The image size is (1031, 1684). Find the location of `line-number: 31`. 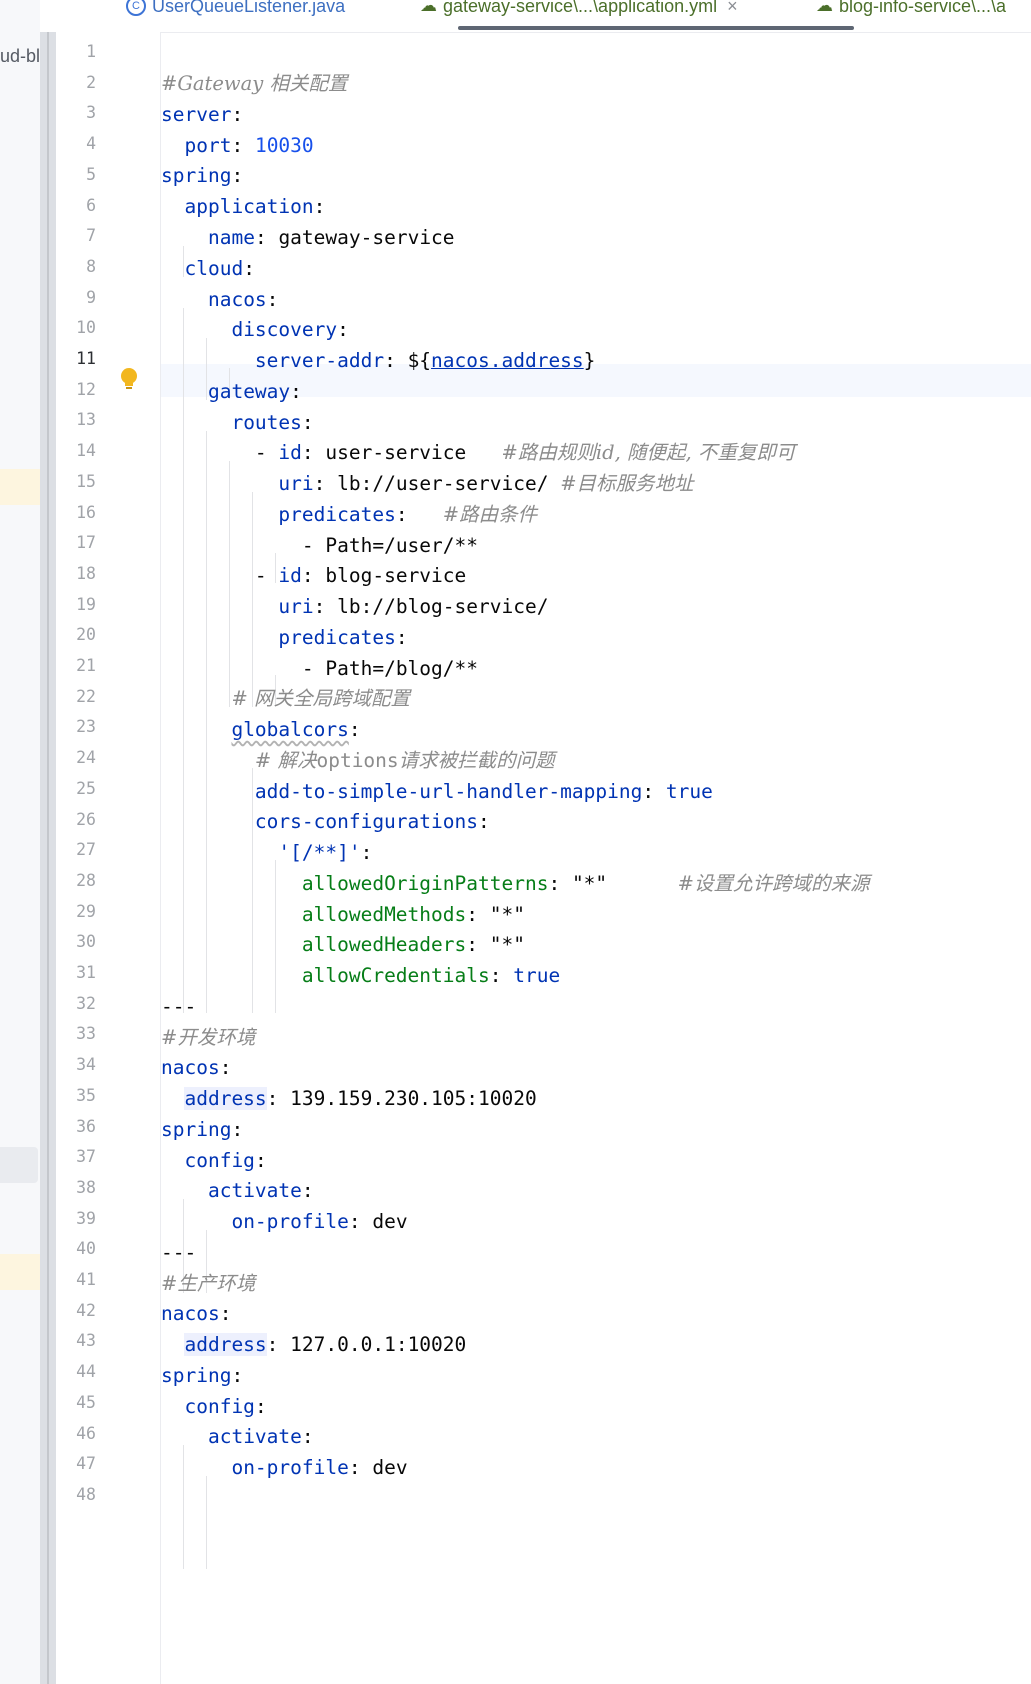

line-number: 31 is located at coordinates (76, 972).